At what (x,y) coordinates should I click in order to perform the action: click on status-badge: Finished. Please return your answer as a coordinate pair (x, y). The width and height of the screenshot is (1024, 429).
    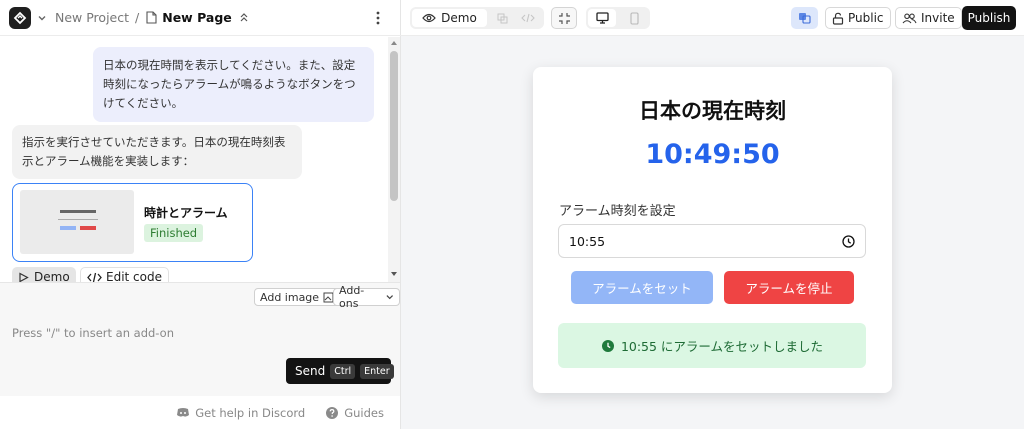
    Looking at the image, I should click on (174, 233).